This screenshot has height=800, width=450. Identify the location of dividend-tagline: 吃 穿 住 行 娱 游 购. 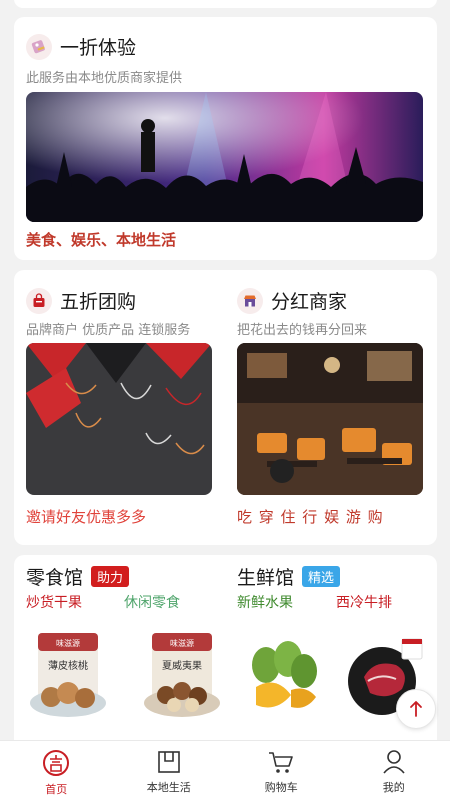
(310, 517).